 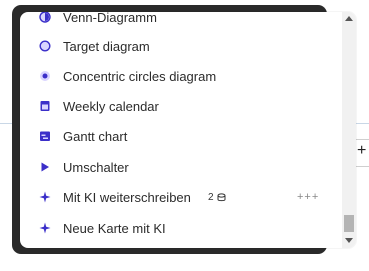 I want to click on concentric-circles-icon, so click(x=45, y=76).